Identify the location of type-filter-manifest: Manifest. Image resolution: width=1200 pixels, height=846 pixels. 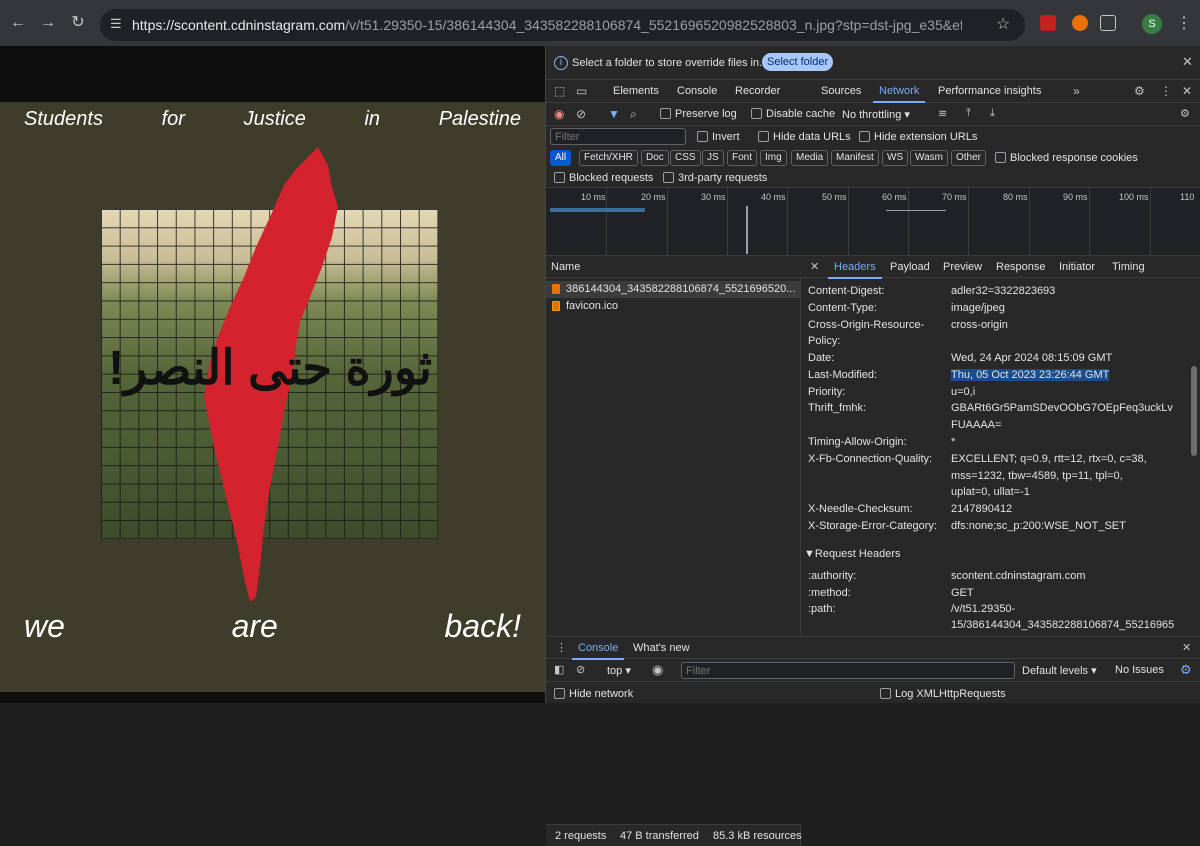
(855, 158).